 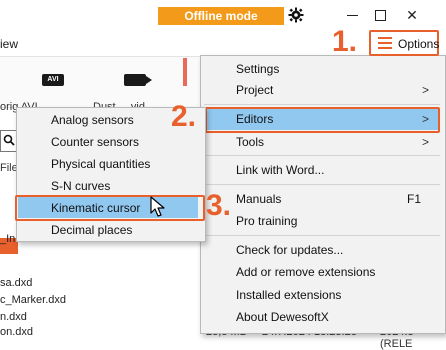 What do you see at coordinates (16, 283) in the screenshot?
I see `file-item: sa.dxd` at bounding box center [16, 283].